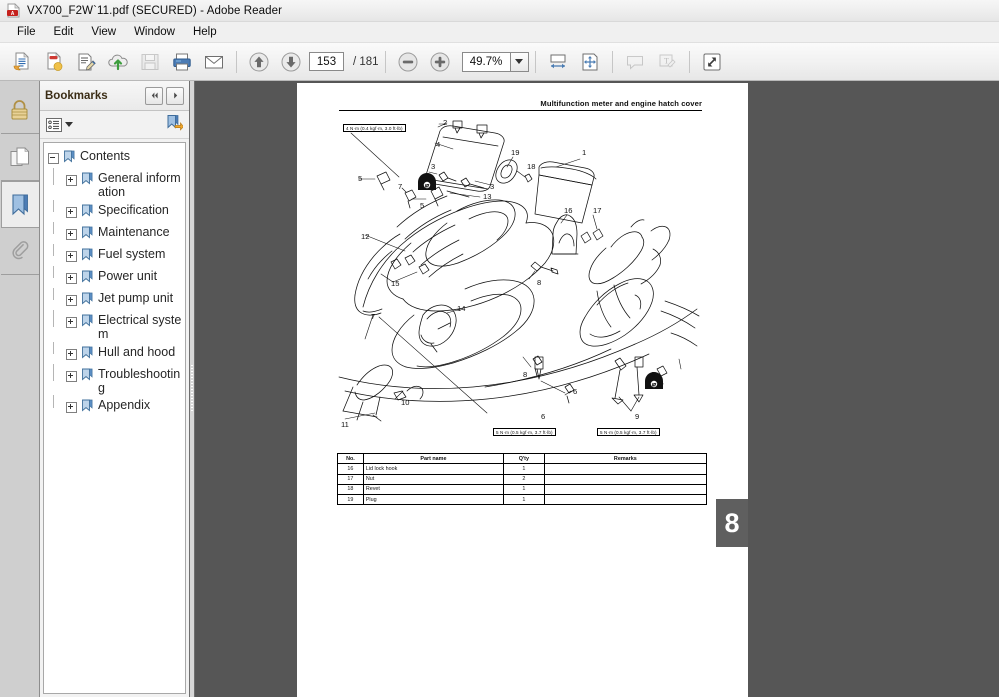 Image resolution: width=999 pixels, height=697 pixels. What do you see at coordinates (667, 62) in the screenshot?
I see `text-edit-icon: T` at bounding box center [667, 62].